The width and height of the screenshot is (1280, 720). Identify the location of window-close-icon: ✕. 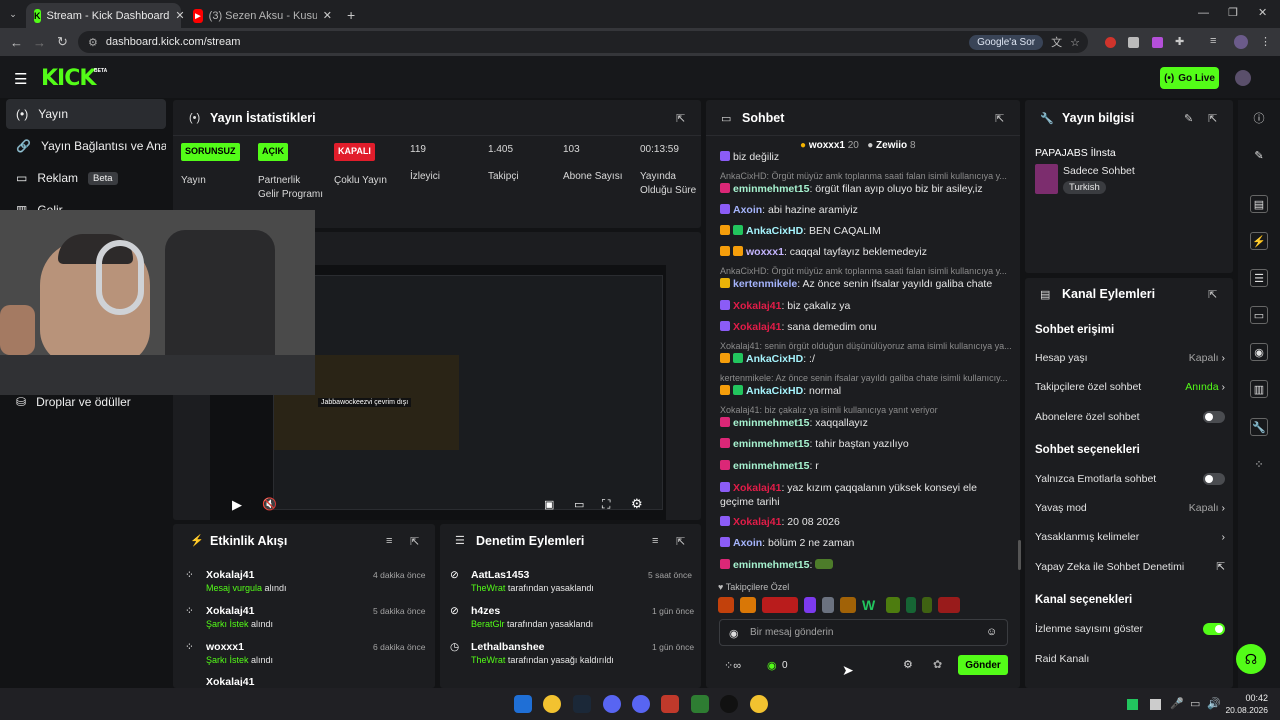
(1262, 12).